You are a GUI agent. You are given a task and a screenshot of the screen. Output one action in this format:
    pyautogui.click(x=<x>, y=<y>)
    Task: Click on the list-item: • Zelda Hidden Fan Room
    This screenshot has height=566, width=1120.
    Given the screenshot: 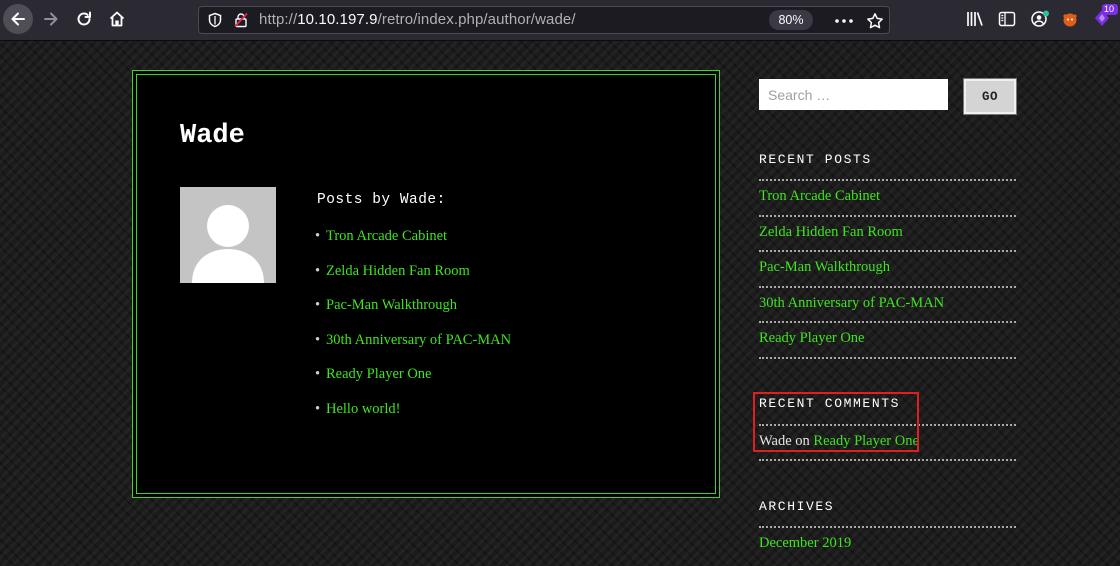 What is the action you would take?
    pyautogui.click(x=413, y=280)
    